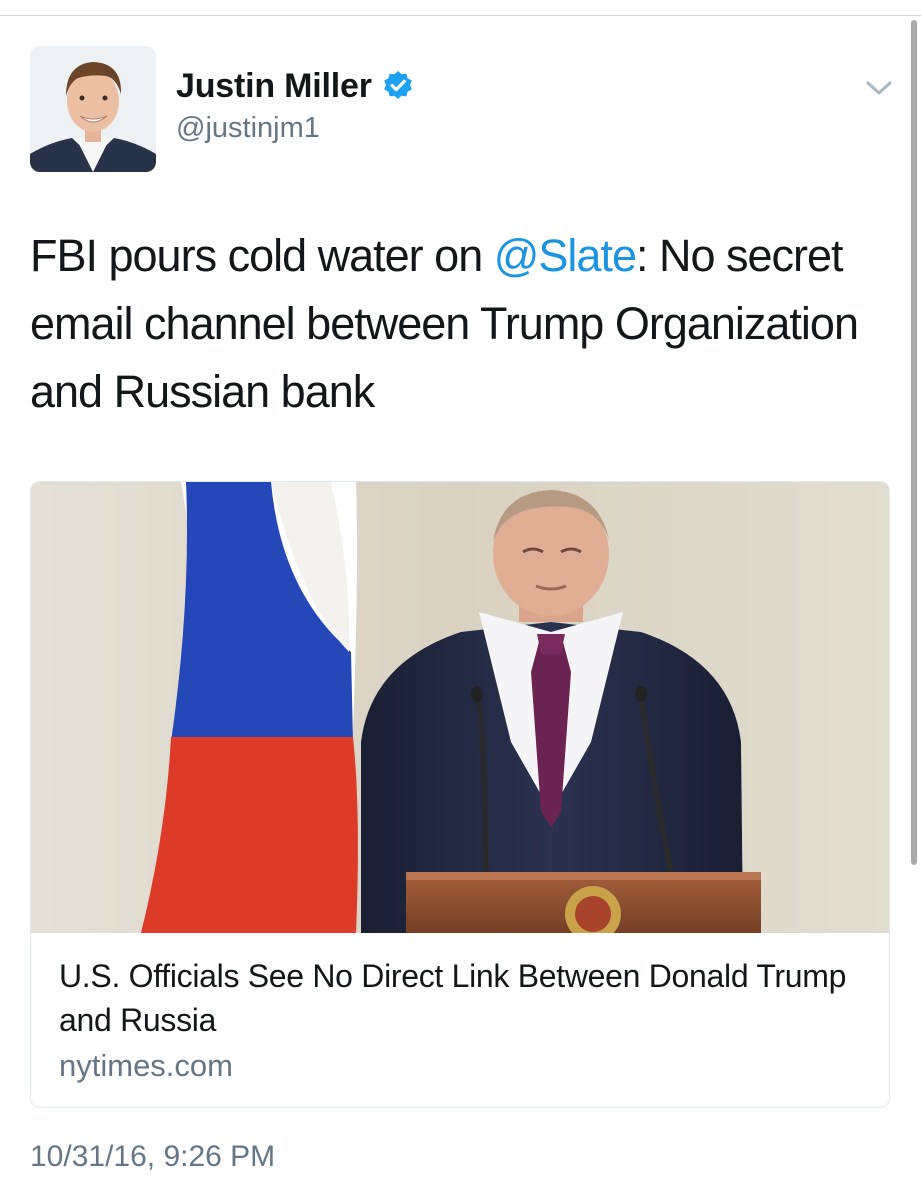 The width and height of the screenshot is (921, 1200). I want to click on card-domain: nytimes.com, so click(146, 1065).